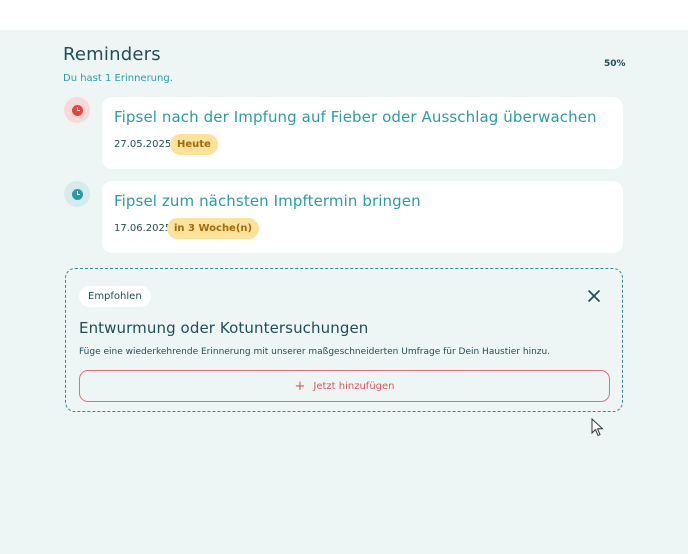  I want to click on recommendation-title: Entwurmung oder Kotuntersuchungen, so click(224, 328).